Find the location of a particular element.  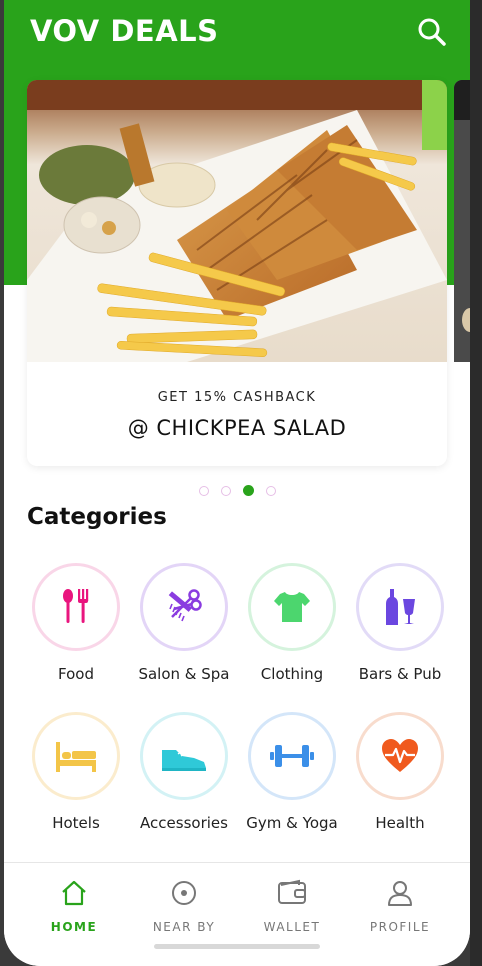

nav-label: WALLET is located at coordinates (292, 927).